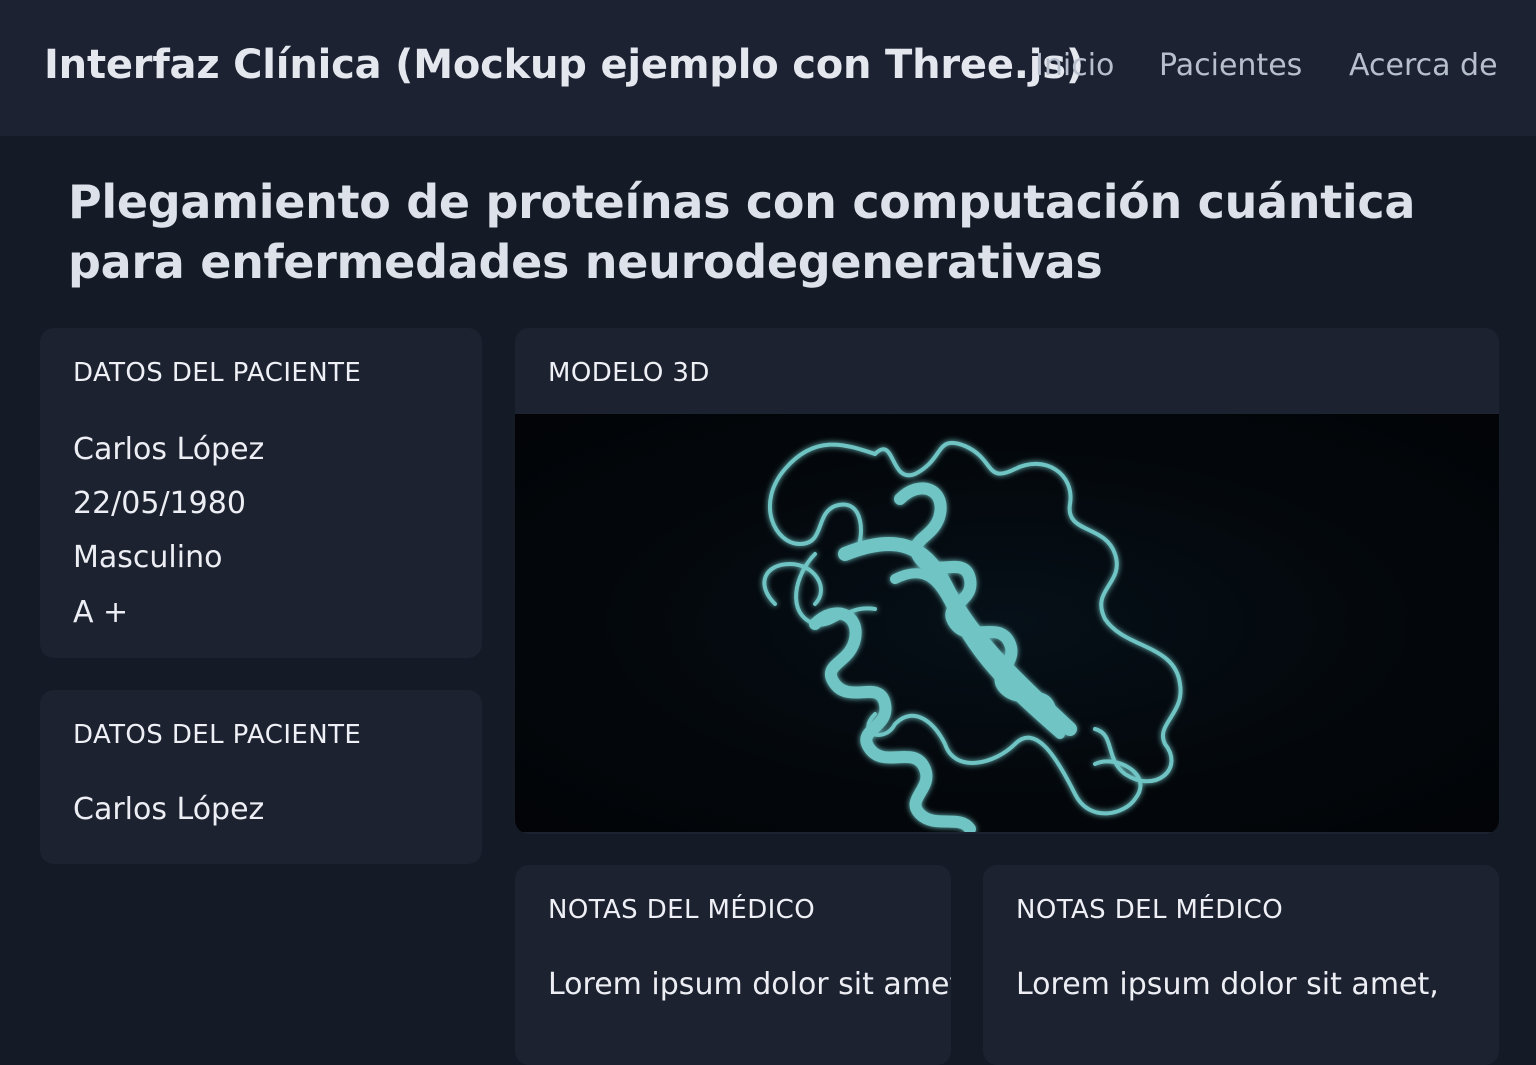  What do you see at coordinates (629, 373) in the screenshot?
I see `model-3d-heading: MODELO 3D` at bounding box center [629, 373].